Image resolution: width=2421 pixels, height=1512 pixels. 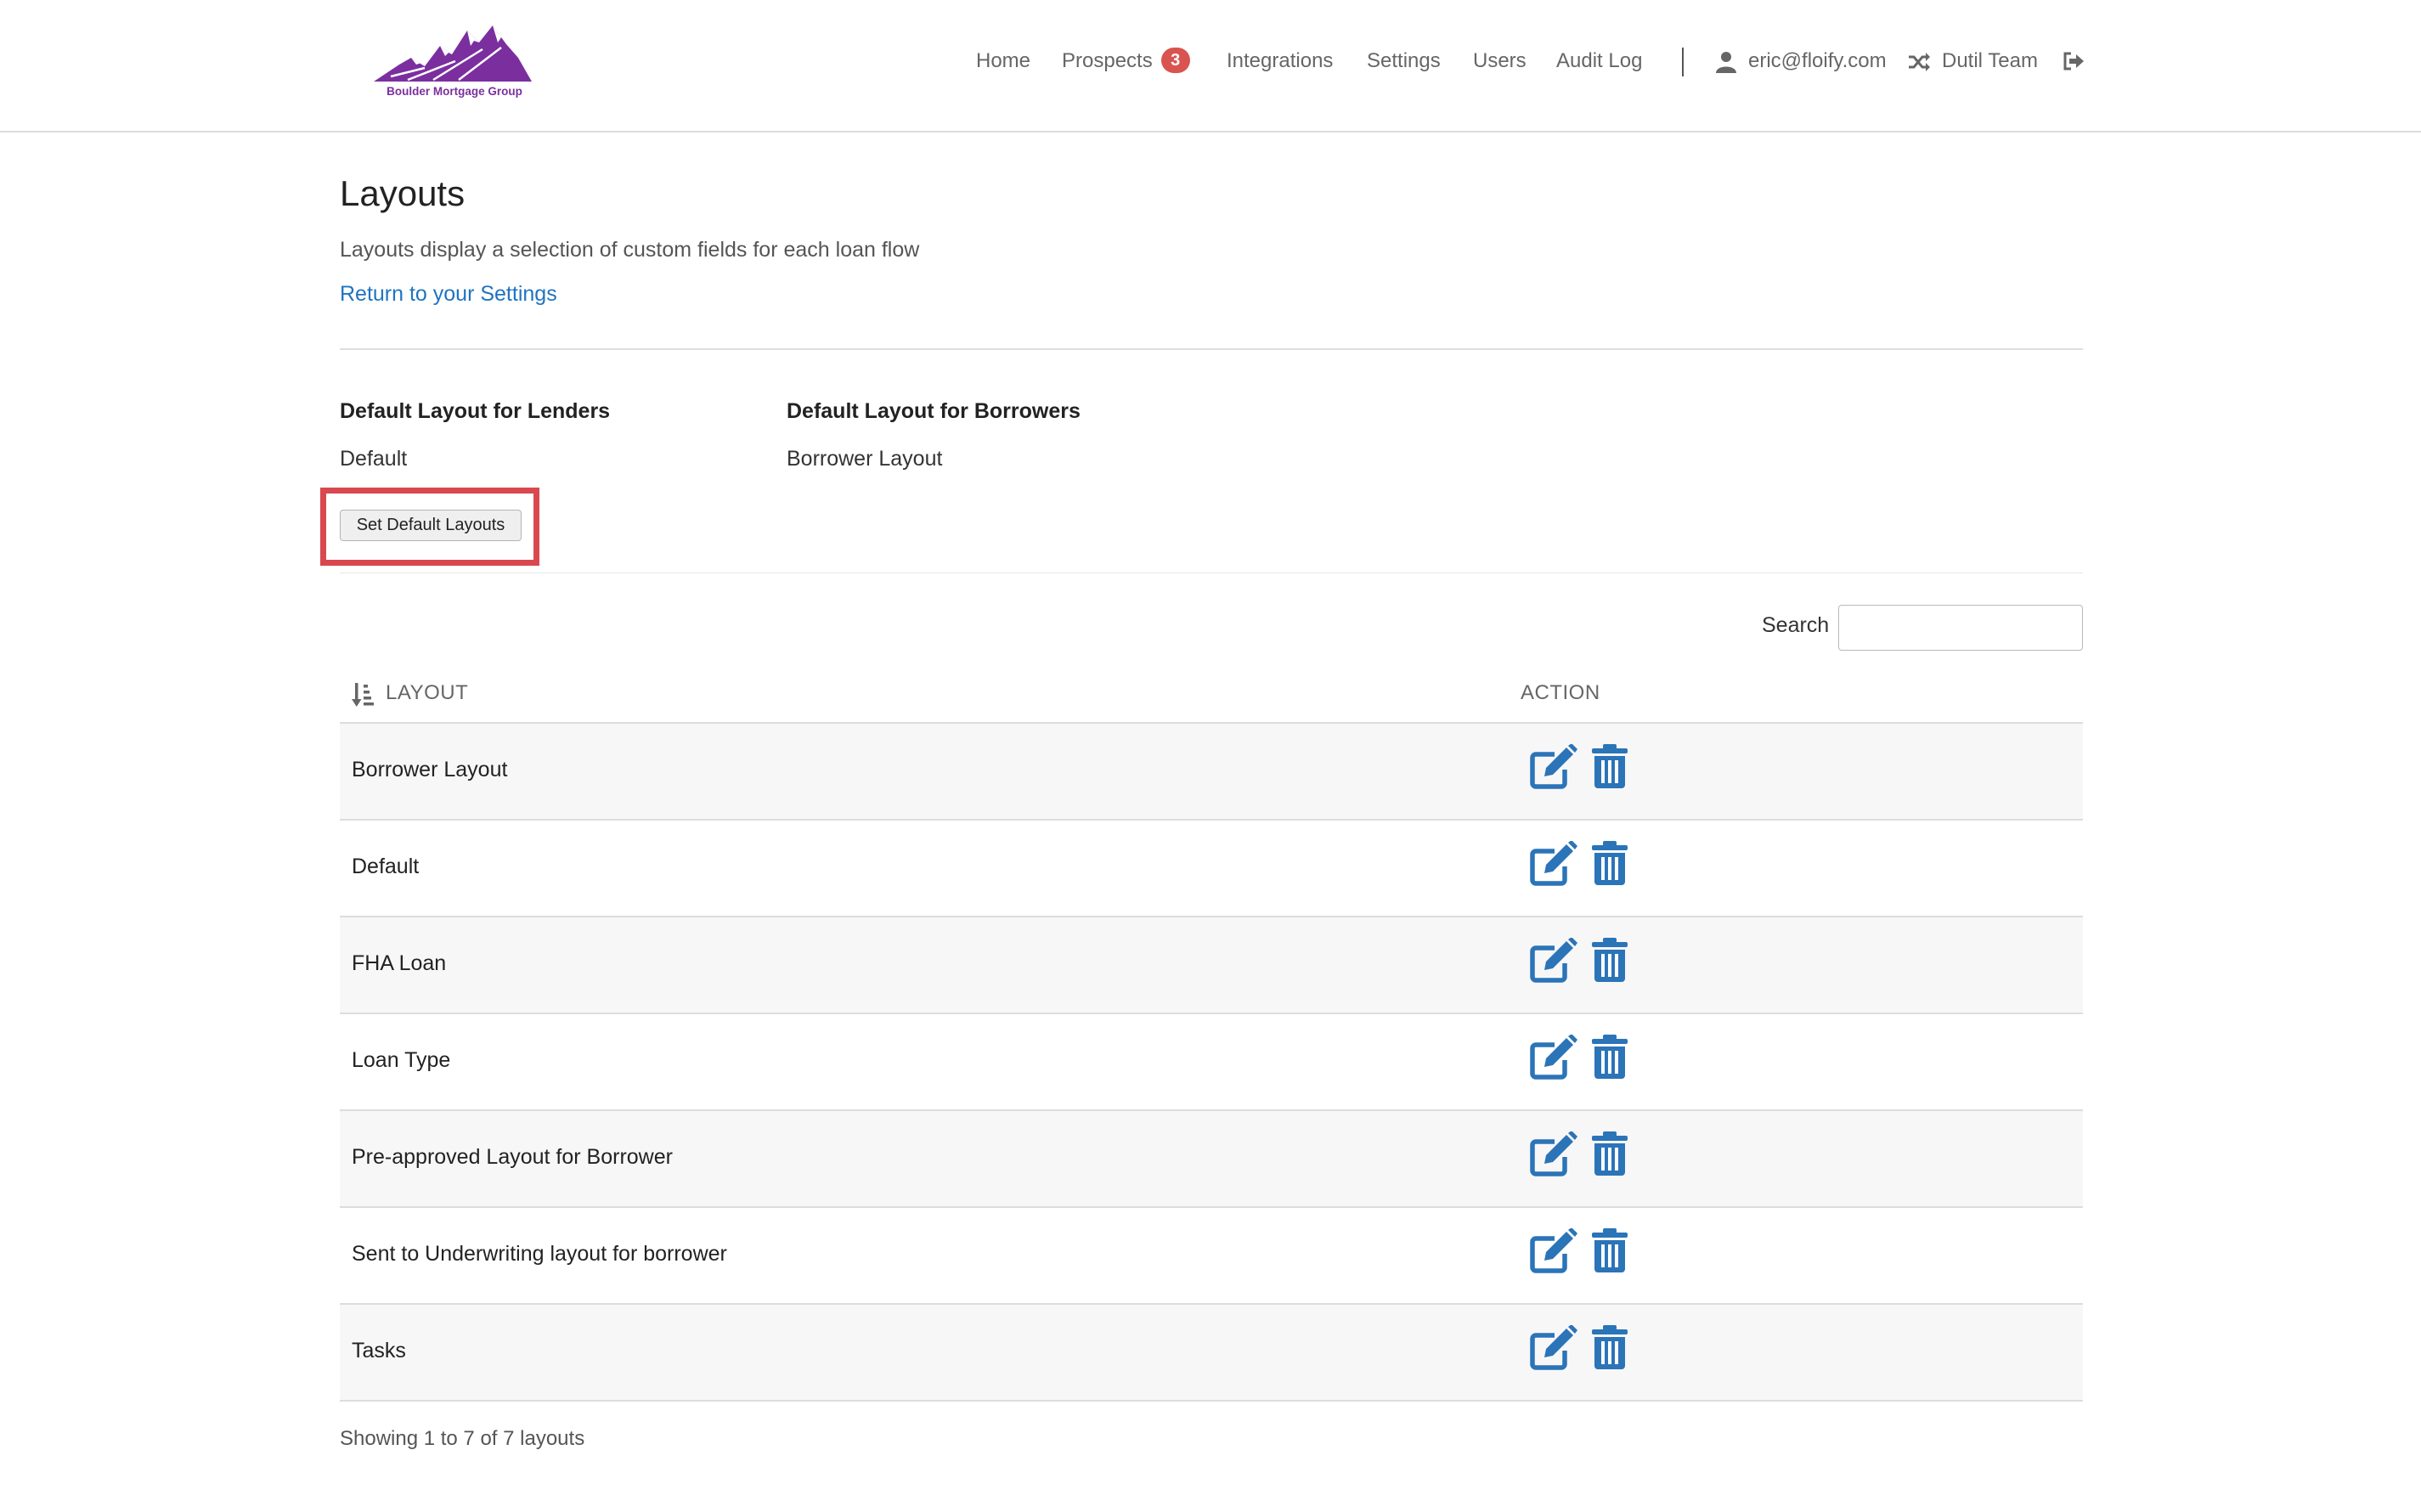 What do you see at coordinates (1211, 965) in the screenshot?
I see `table-row: FHA Loan` at bounding box center [1211, 965].